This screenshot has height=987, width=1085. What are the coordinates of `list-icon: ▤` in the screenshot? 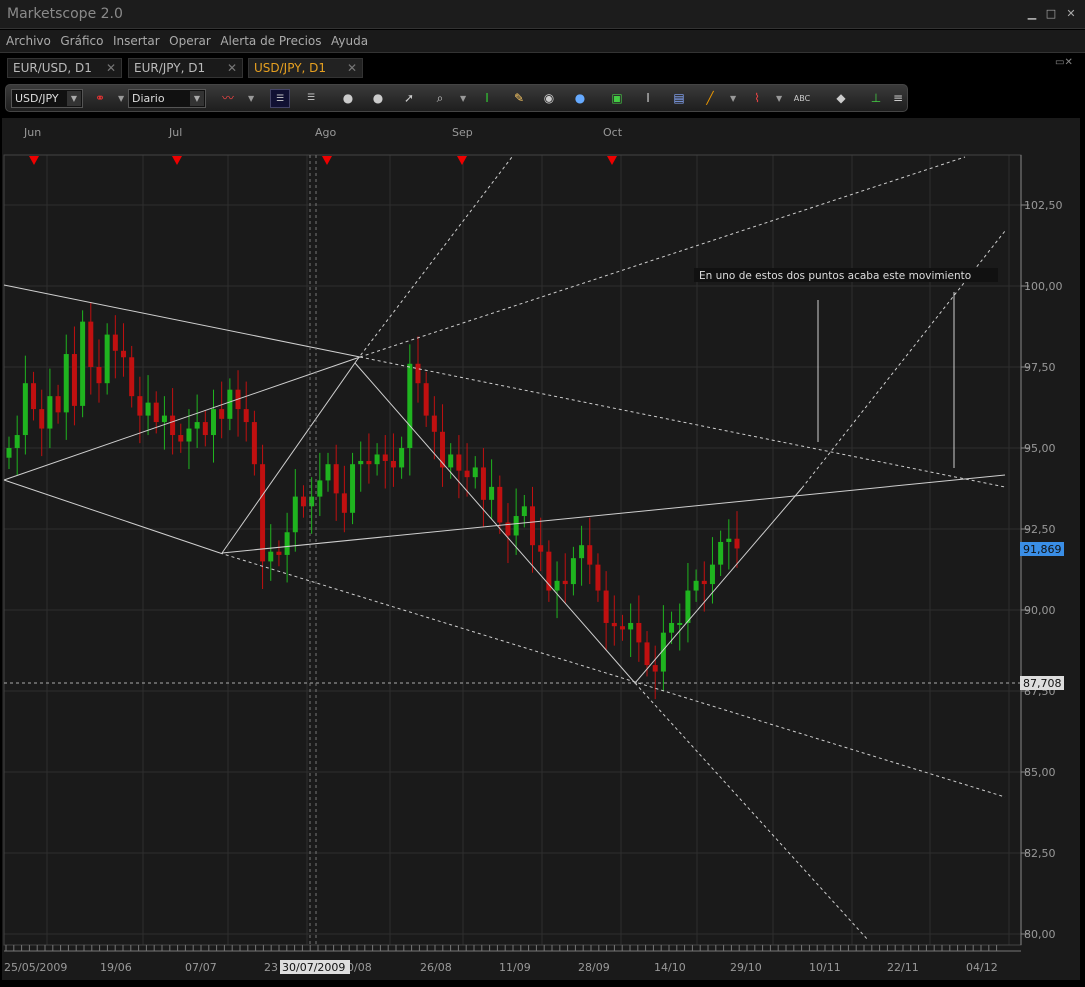 It's located at (679, 98).